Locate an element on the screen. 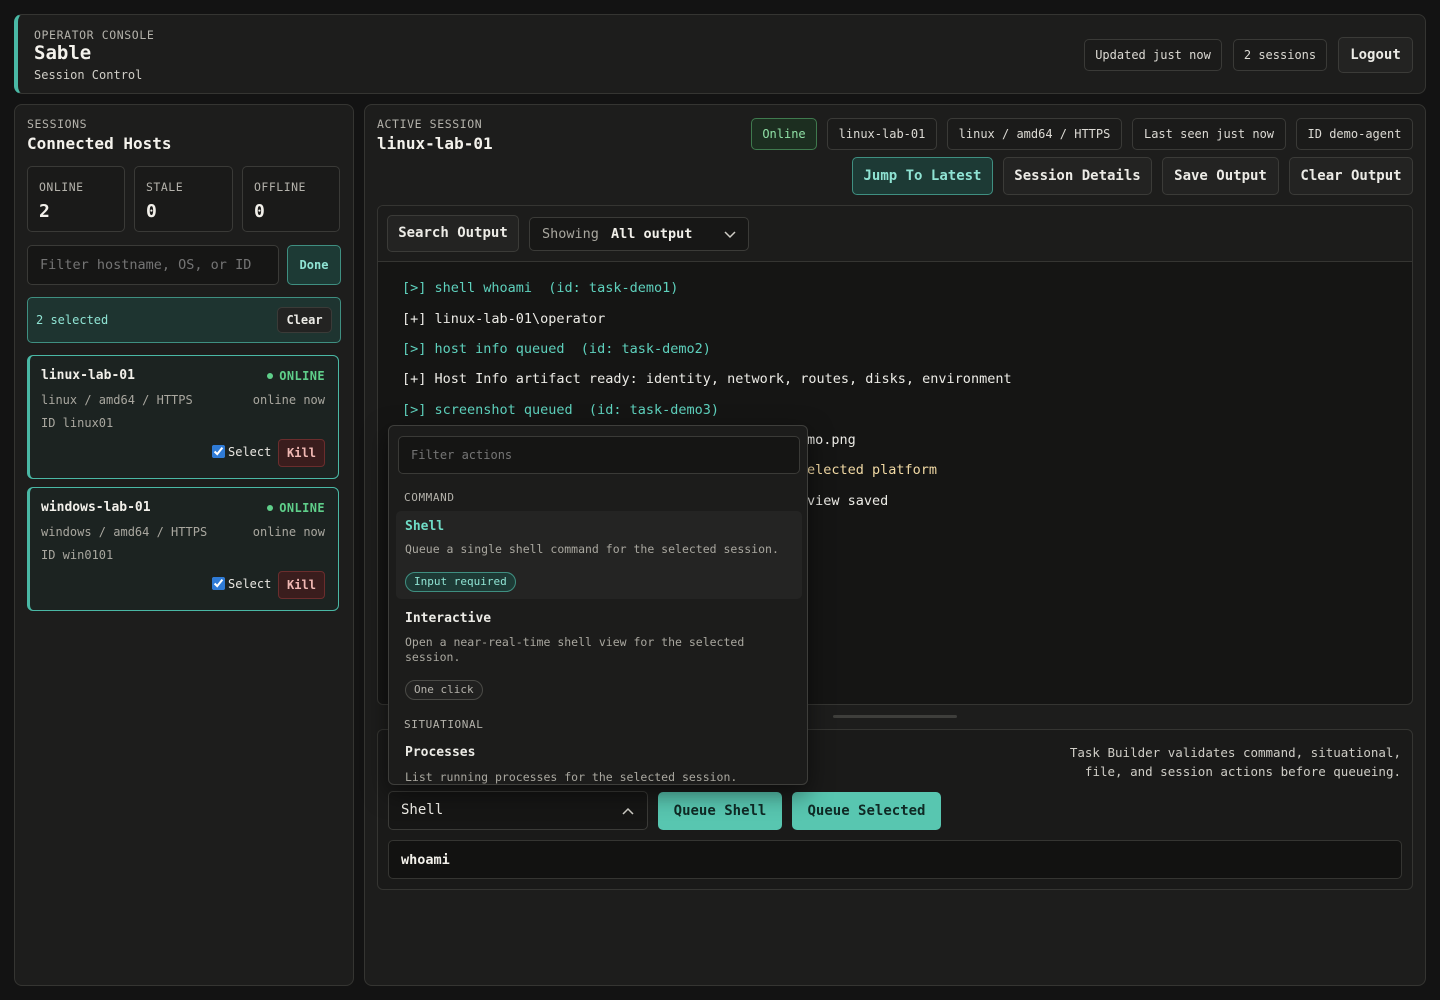 This screenshot has width=1440, height=1000. sessions-count-badge: 2 sessions is located at coordinates (1280, 55).